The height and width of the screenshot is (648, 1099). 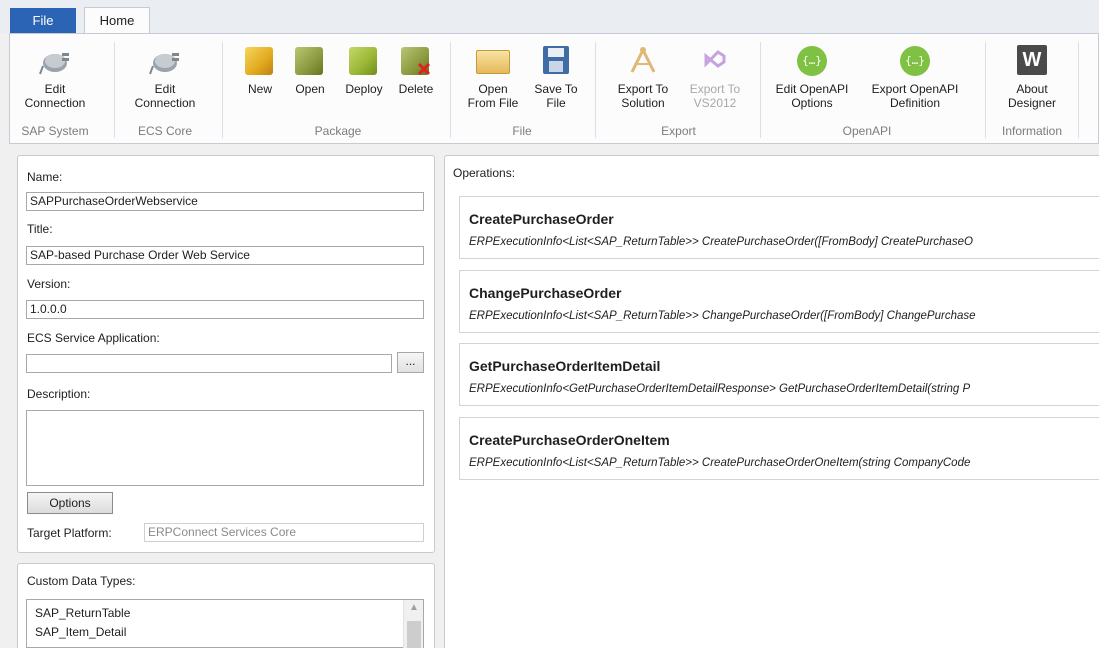 What do you see at coordinates (556, 96) in the screenshot?
I see `save-to-file-label: Save To File` at bounding box center [556, 96].